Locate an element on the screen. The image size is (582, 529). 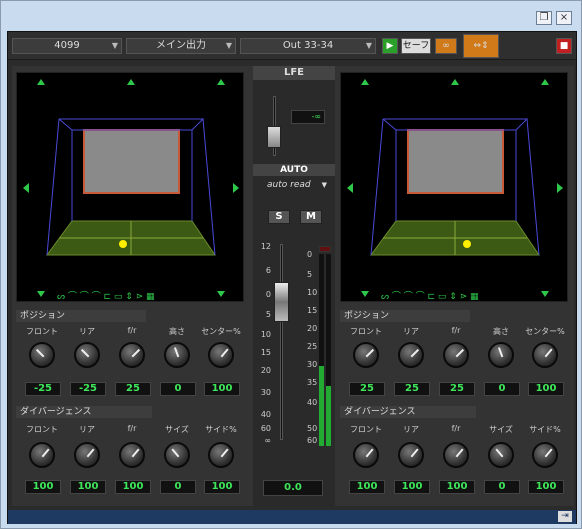
knob-label: 高さ is located at coordinates (501, 331).